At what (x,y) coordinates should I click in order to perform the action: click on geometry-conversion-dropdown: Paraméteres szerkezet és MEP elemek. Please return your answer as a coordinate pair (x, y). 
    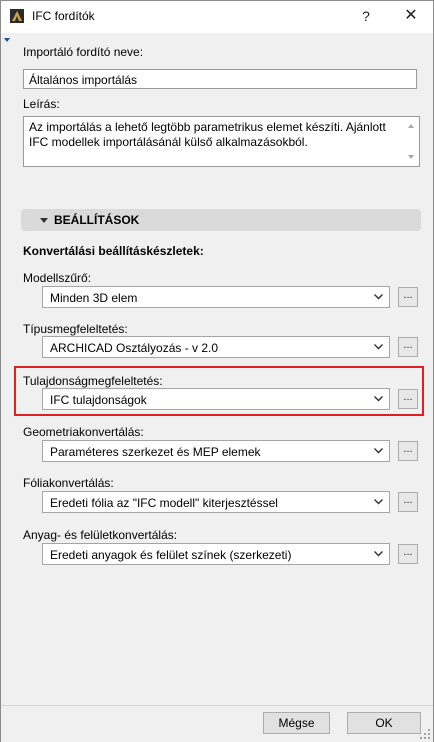
    Looking at the image, I should click on (216, 451).